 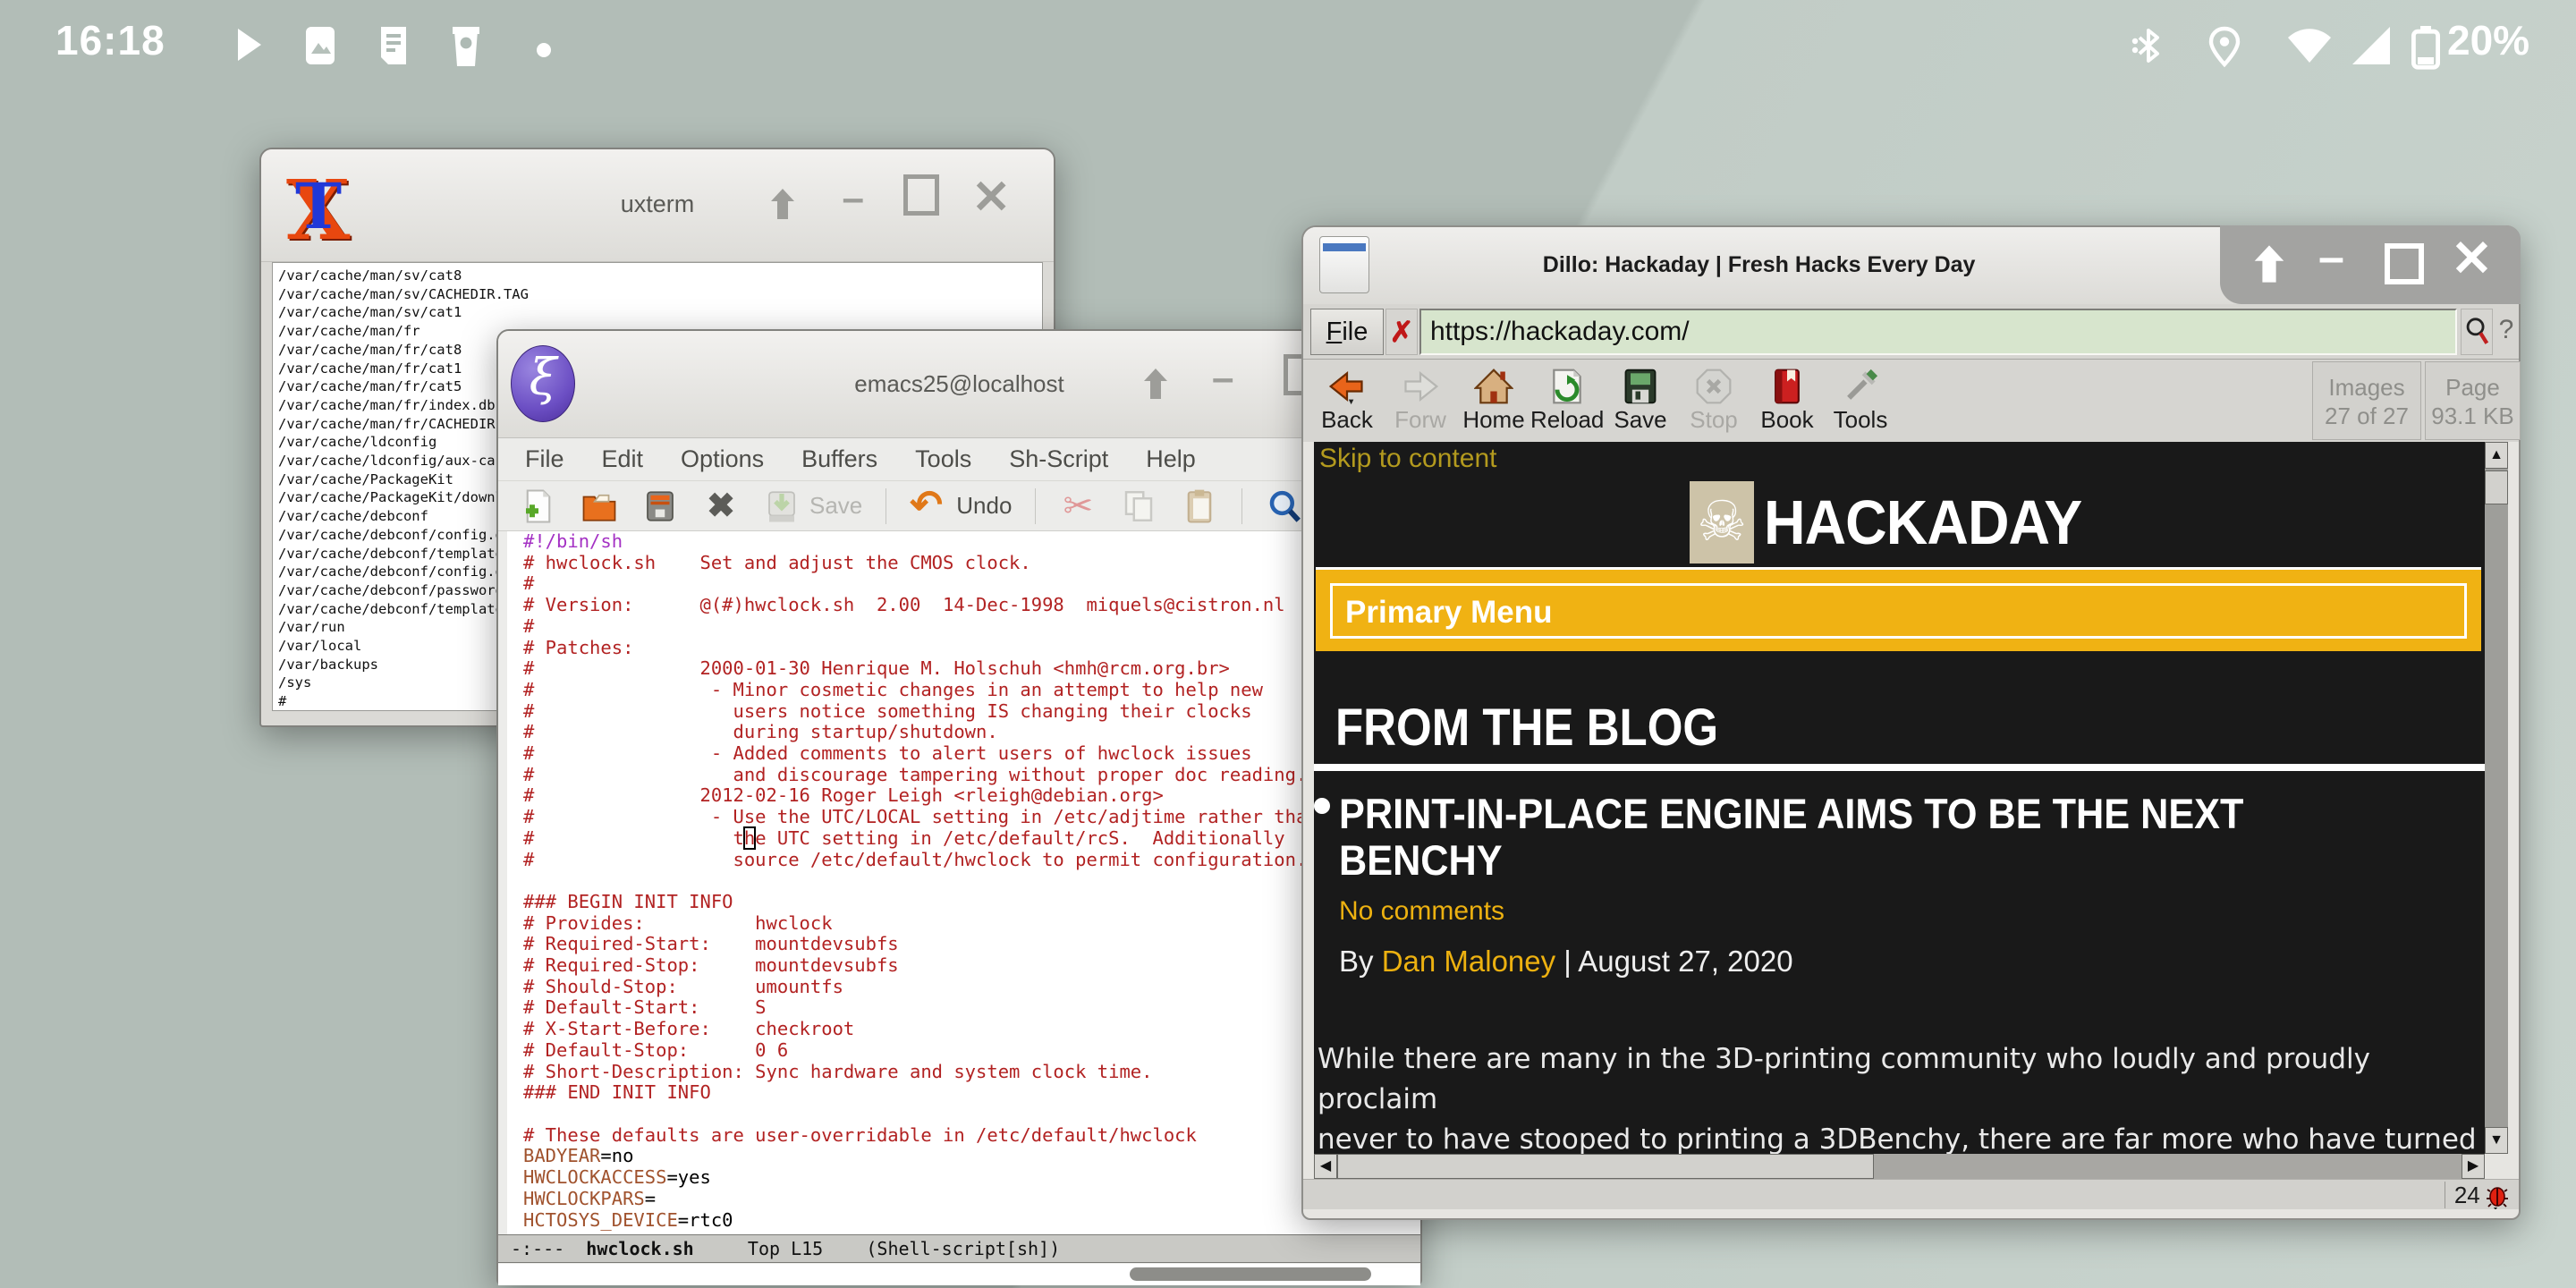 What do you see at coordinates (678, 922) in the screenshot?
I see `code-line: # Provides: hwclock` at bounding box center [678, 922].